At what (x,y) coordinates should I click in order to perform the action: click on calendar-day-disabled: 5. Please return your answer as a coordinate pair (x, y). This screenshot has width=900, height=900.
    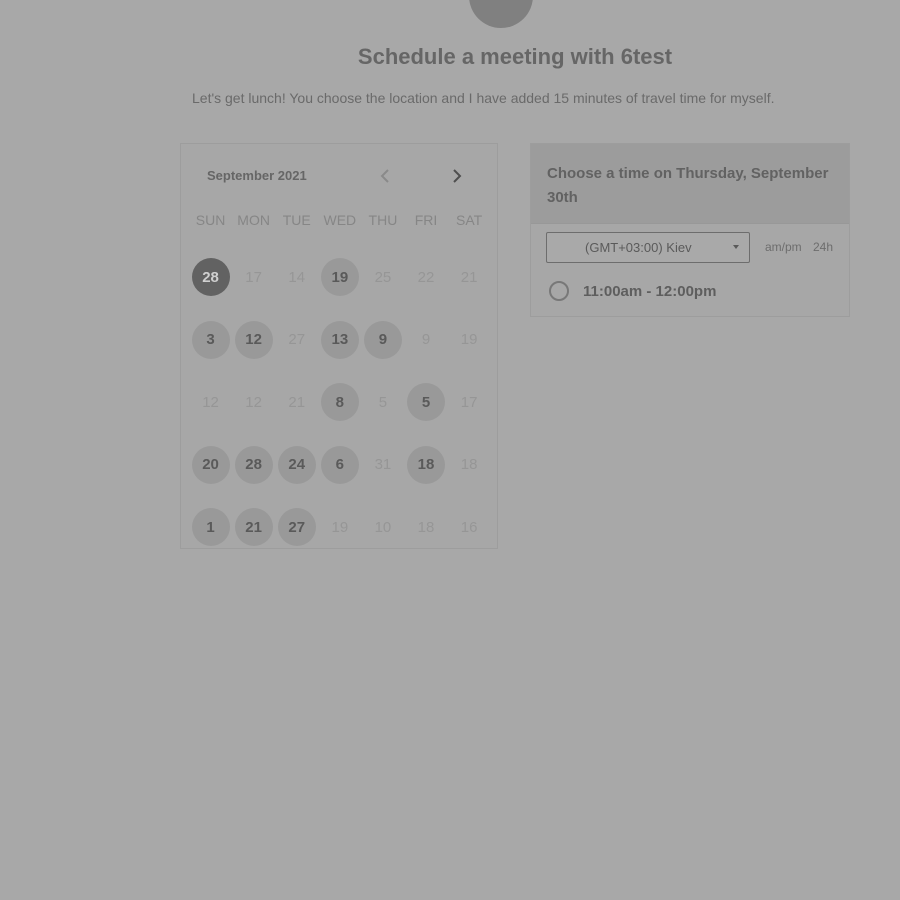
    Looking at the image, I should click on (383, 402).